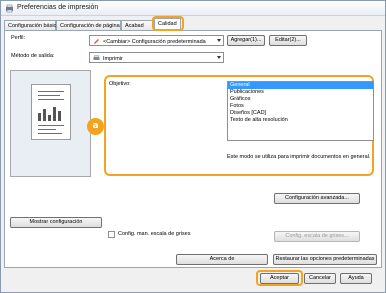  What do you see at coordinates (193, 8) in the screenshot?
I see `title-bar: Preferencias de impresión` at bounding box center [193, 8].